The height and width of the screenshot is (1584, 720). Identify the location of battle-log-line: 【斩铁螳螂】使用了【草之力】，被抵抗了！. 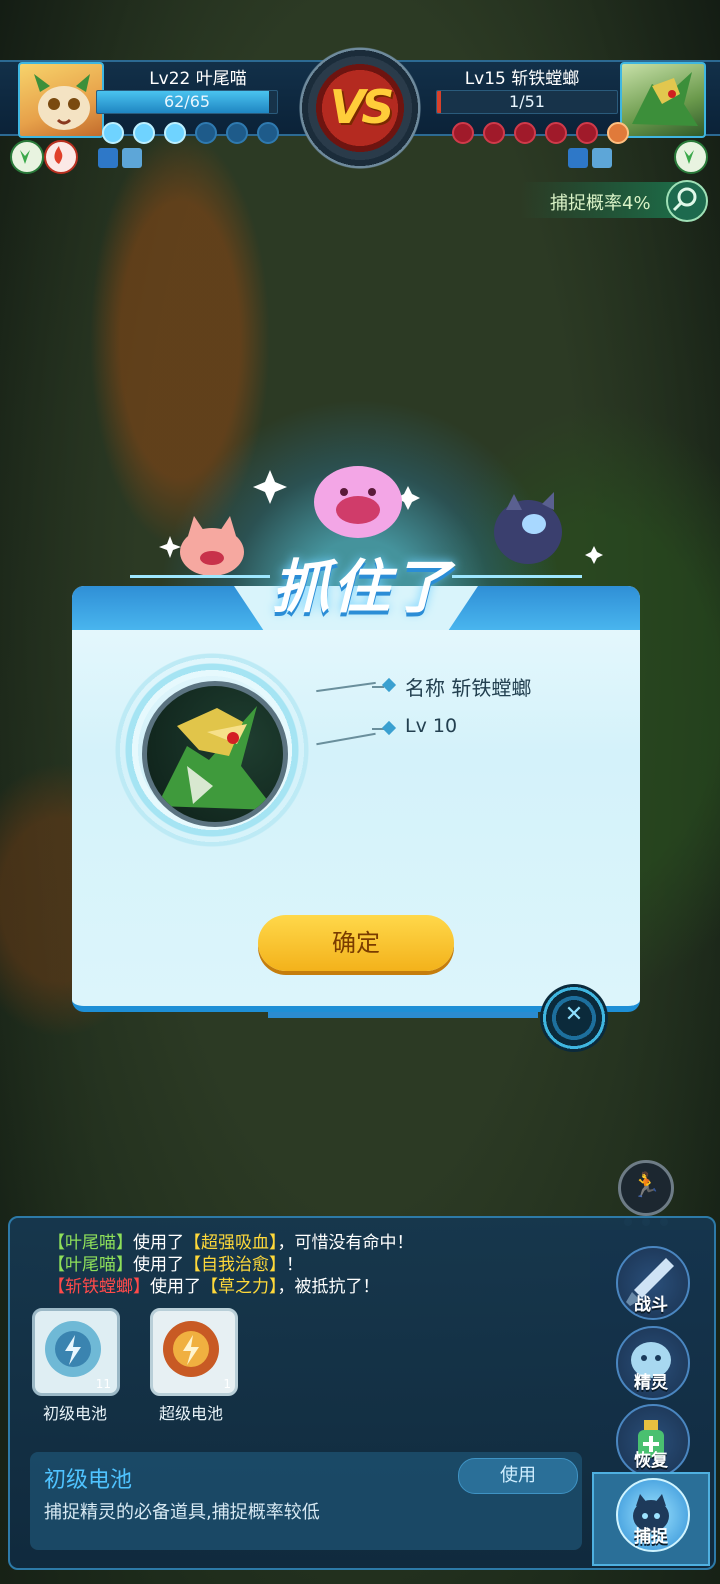
(308, 1287).